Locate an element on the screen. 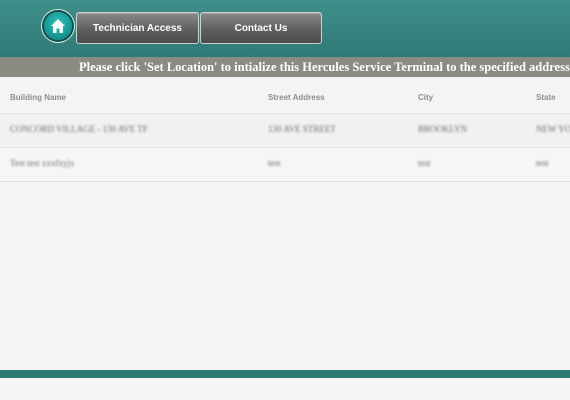 Image resolution: width=570 pixels, height=400 pixels. cell-city: BROOKLYN is located at coordinates (443, 129).